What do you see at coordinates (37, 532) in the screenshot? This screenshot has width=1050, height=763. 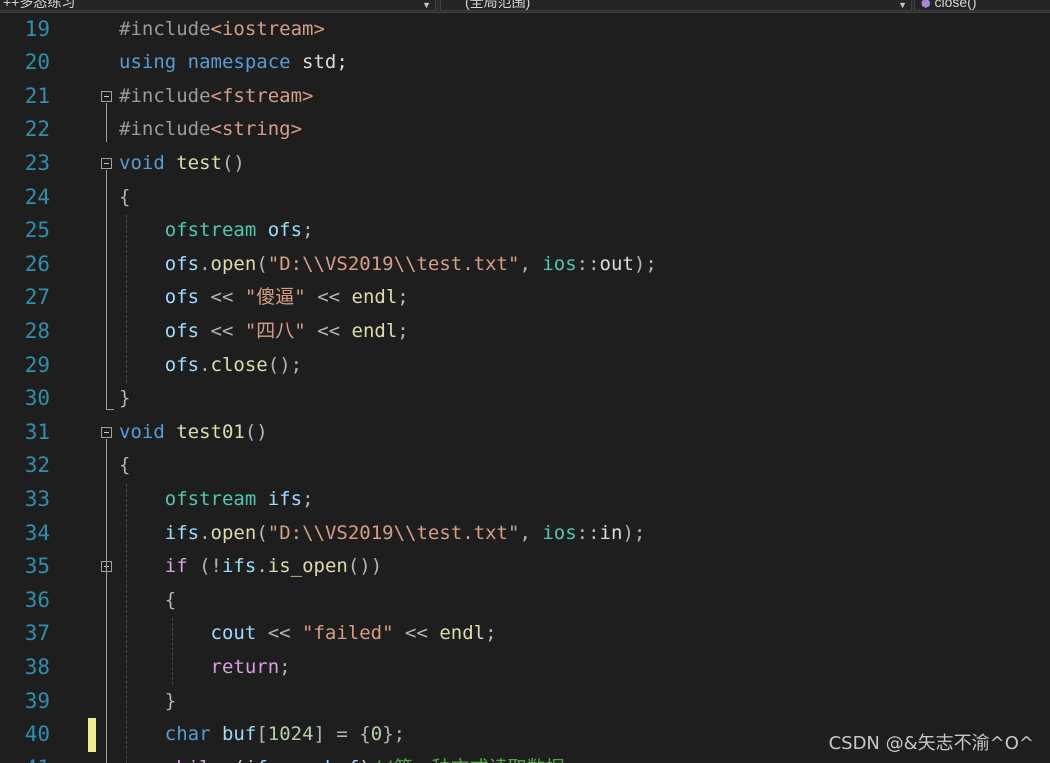 I see `line-number: 34` at bounding box center [37, 532].